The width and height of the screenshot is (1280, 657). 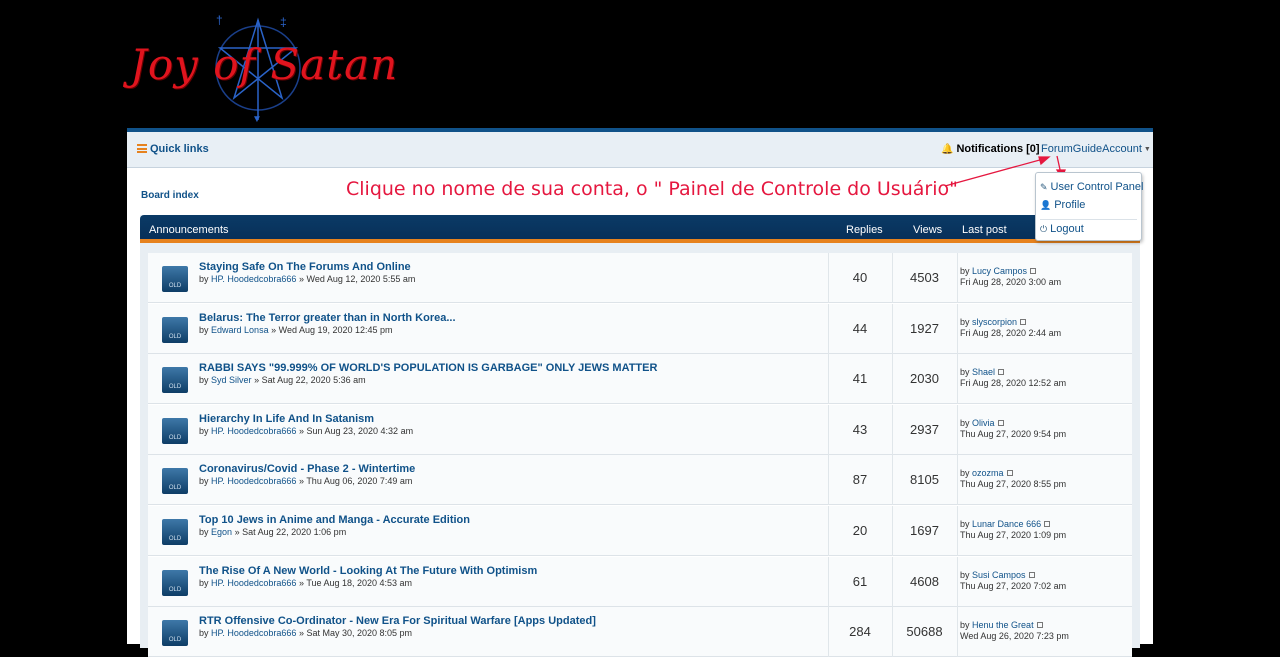 I want to click on notifications-button: 🔔 Notifications [0], so click(x=990, y=149).